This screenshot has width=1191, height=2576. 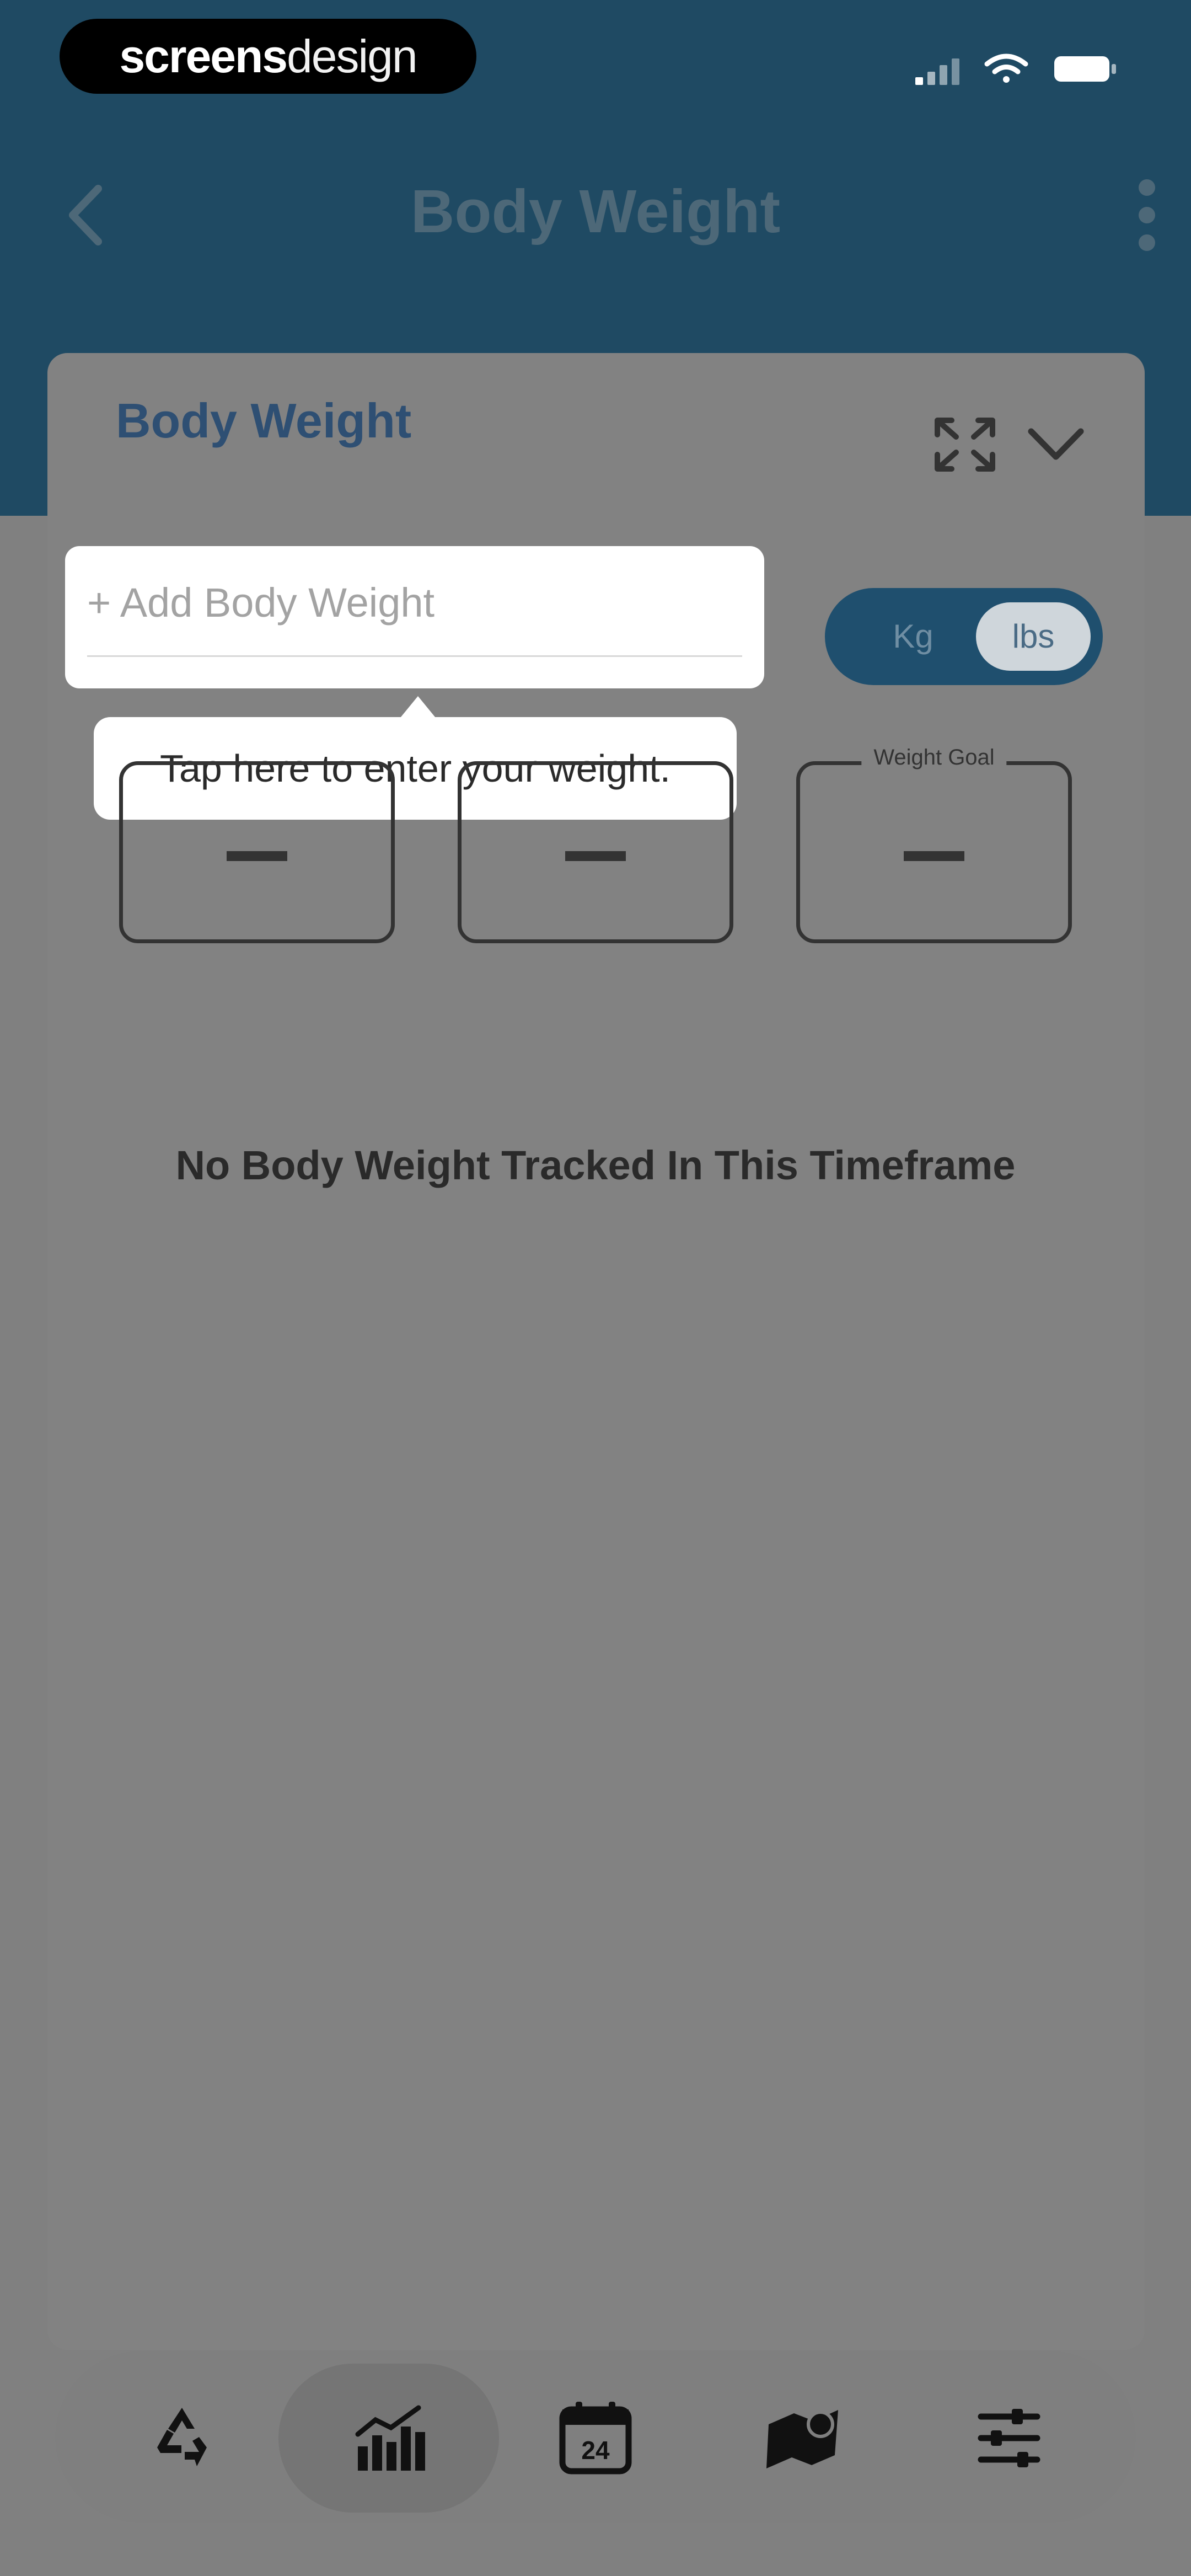 What do you see at coordinates (934, 757) in the screenshot?
I see `stat-label-weight-goal: Weight Goal` at bounding box center [934, 757].